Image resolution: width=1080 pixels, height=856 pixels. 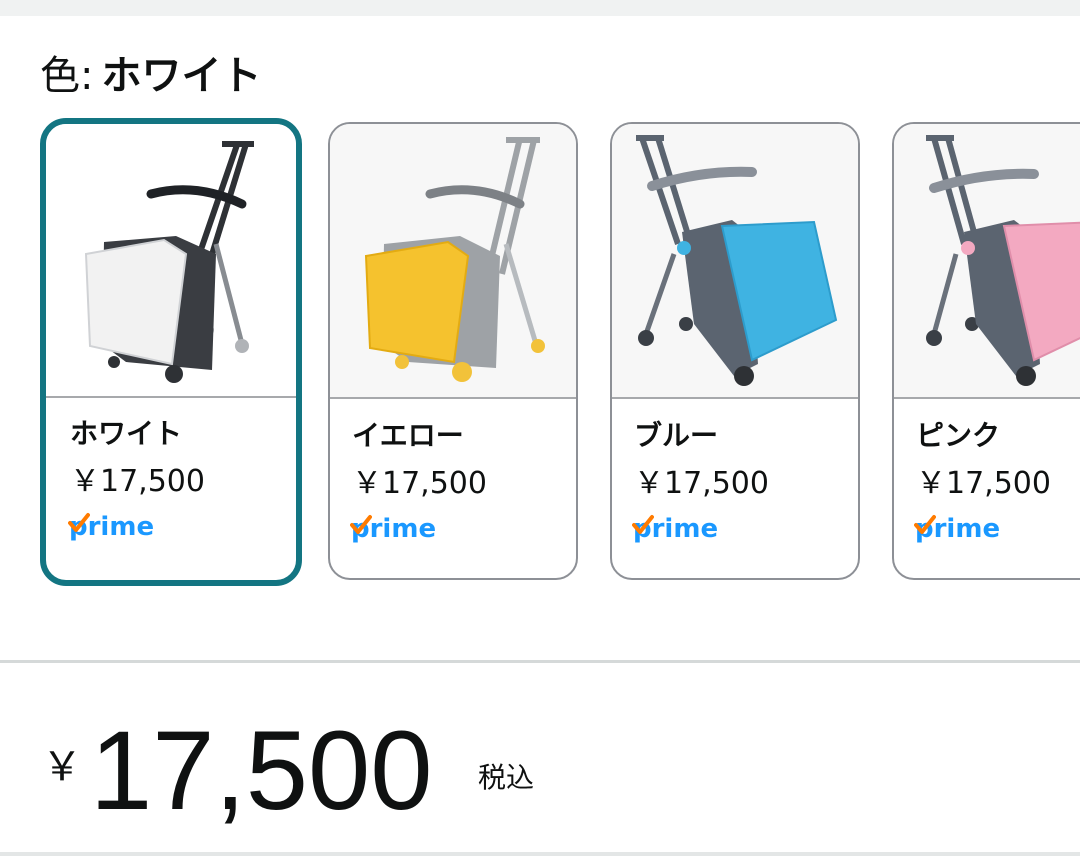 I want to click on swatch-name: ブルー, so click(x=676, y=435).